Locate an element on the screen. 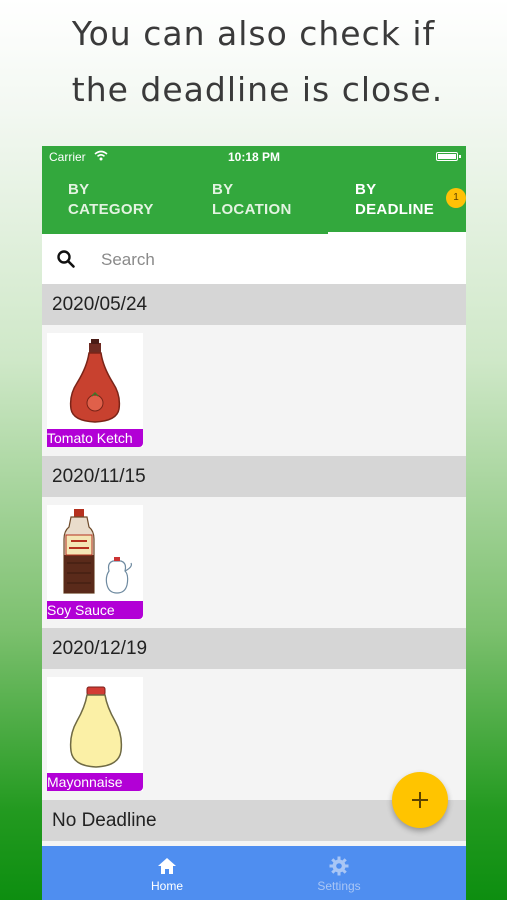 This screenshot has width=507, height=900. ketchup-bottle-icon is located at coordinates (95, 381).